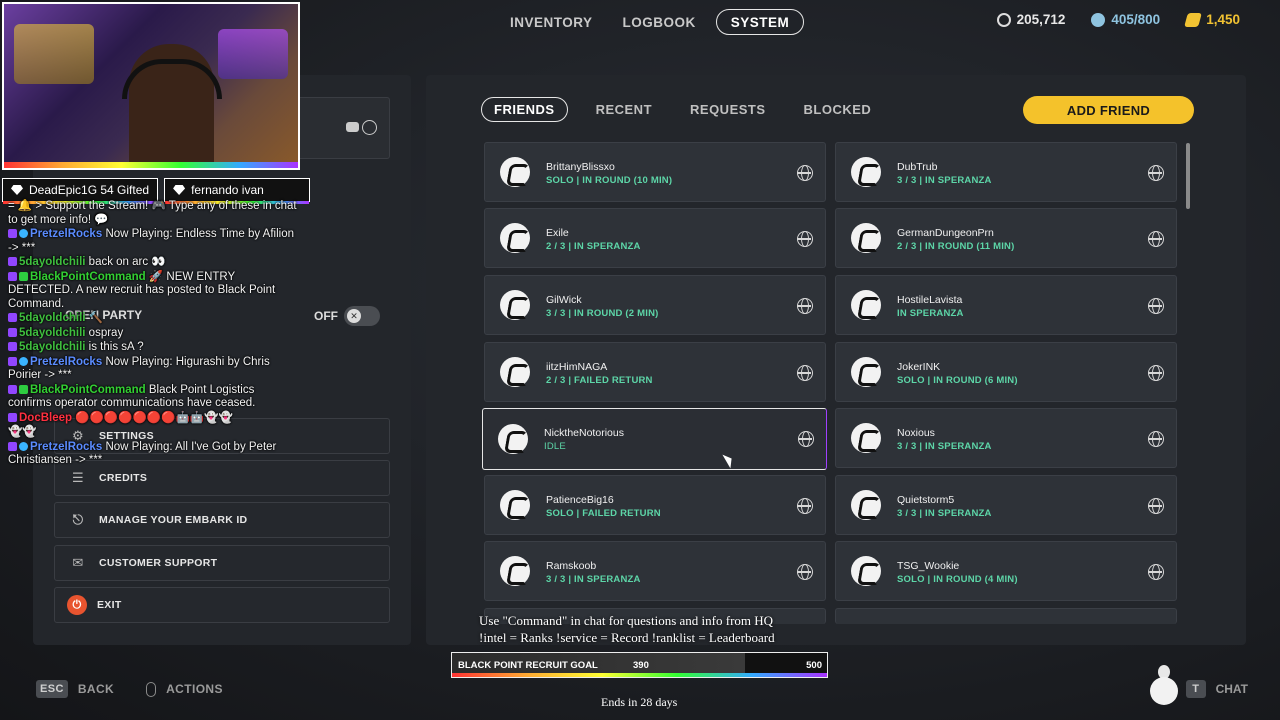 Image resolution: width=1280 pixels, height=720 pixels. Describe the element at coordinates (253, 54) in the screenshot. I see `neon-decoration` at that location.